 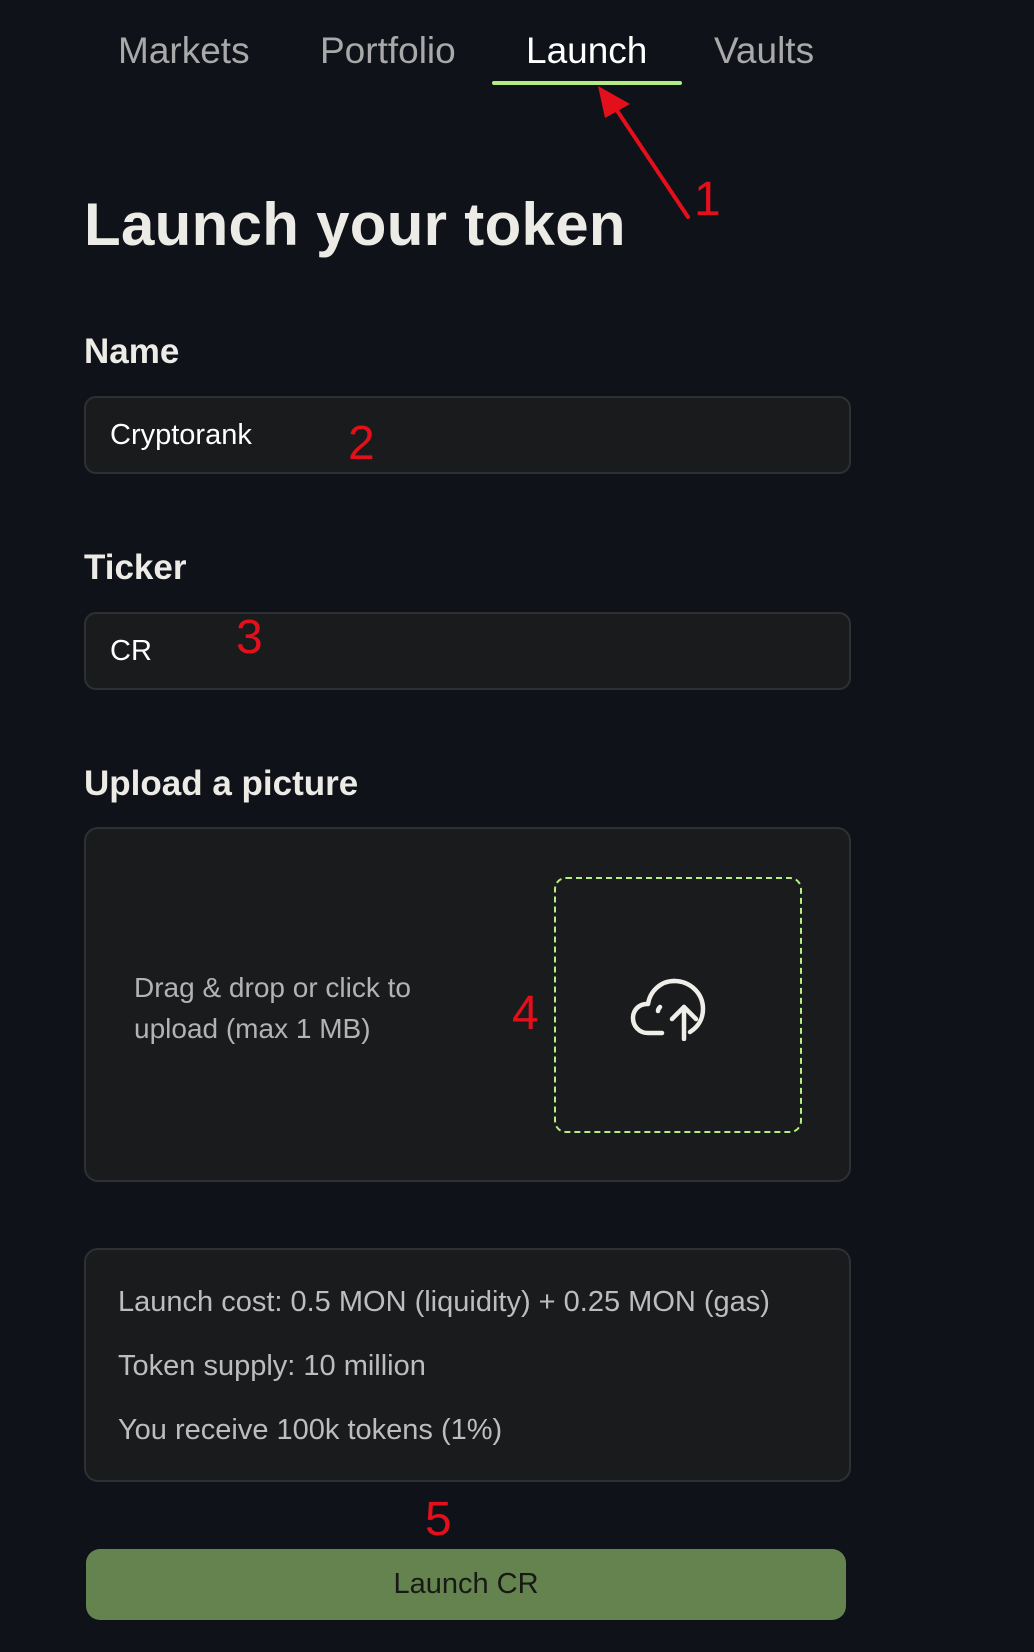 What do you see at coordinates (668, 1009) in the screenshot?
I see `cloud-upload-icon` at bounding box center [668, 1009].